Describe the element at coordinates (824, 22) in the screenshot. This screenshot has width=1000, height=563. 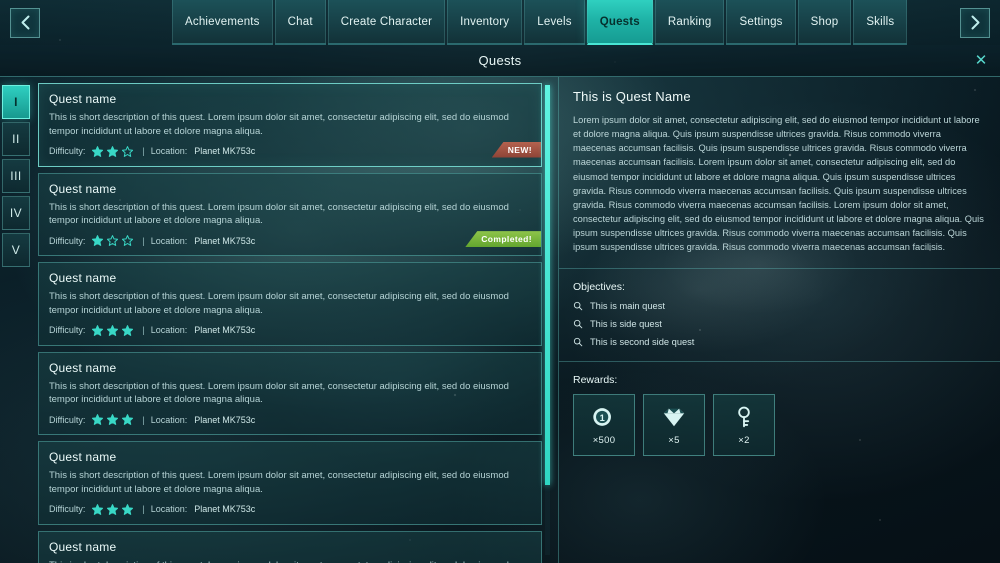
I see `tab-shop: Shop` at that location.